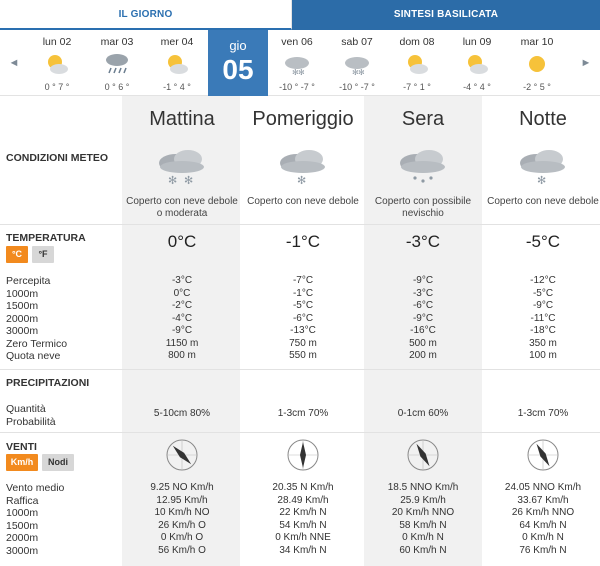 The height and width of the screenshot is (566, 600). I want to click on period-pomeriggio: Pomeriggio, so click(303, 119).